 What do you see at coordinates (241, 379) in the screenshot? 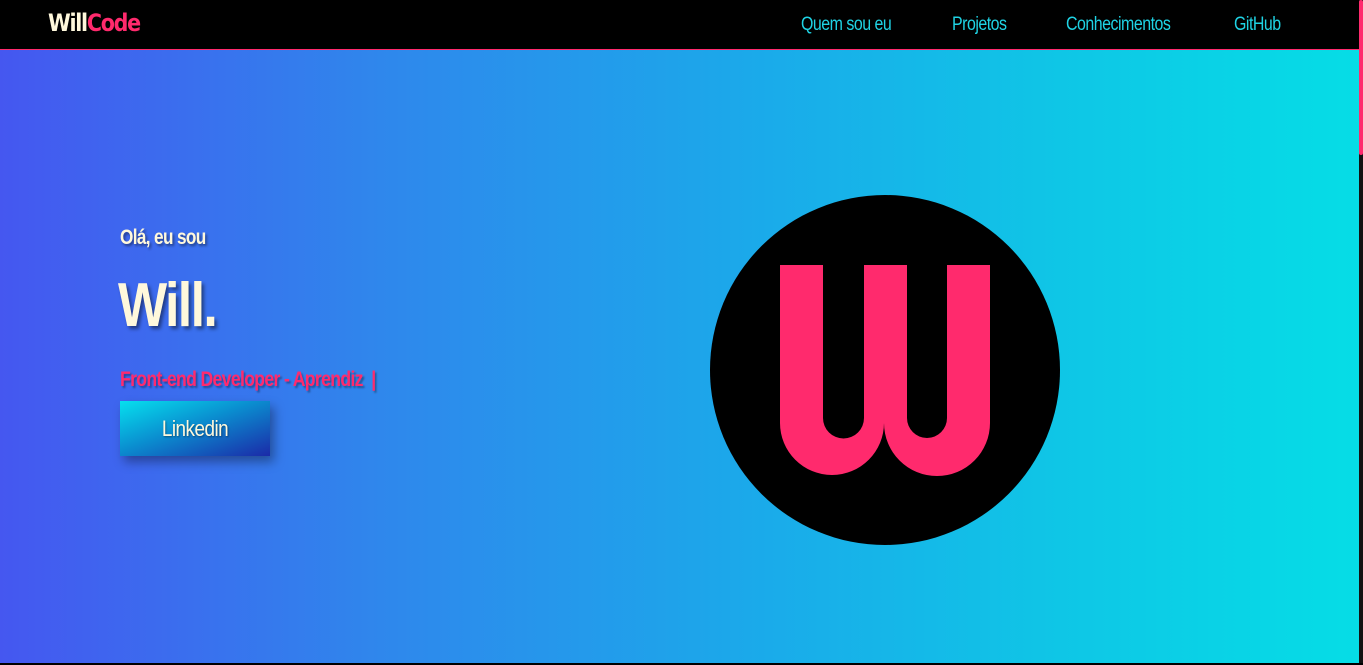
I see `hero-role-text: Front-end Developer - Aprendiz` at bounding box center [241, 379].